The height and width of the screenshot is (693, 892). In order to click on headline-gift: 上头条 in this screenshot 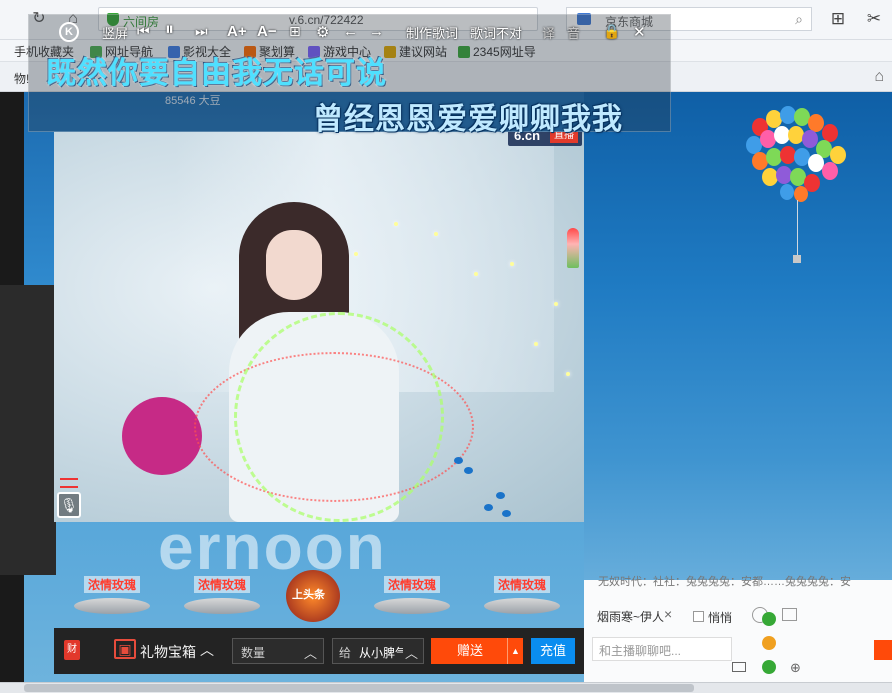, I will do `click(313, 596)`.